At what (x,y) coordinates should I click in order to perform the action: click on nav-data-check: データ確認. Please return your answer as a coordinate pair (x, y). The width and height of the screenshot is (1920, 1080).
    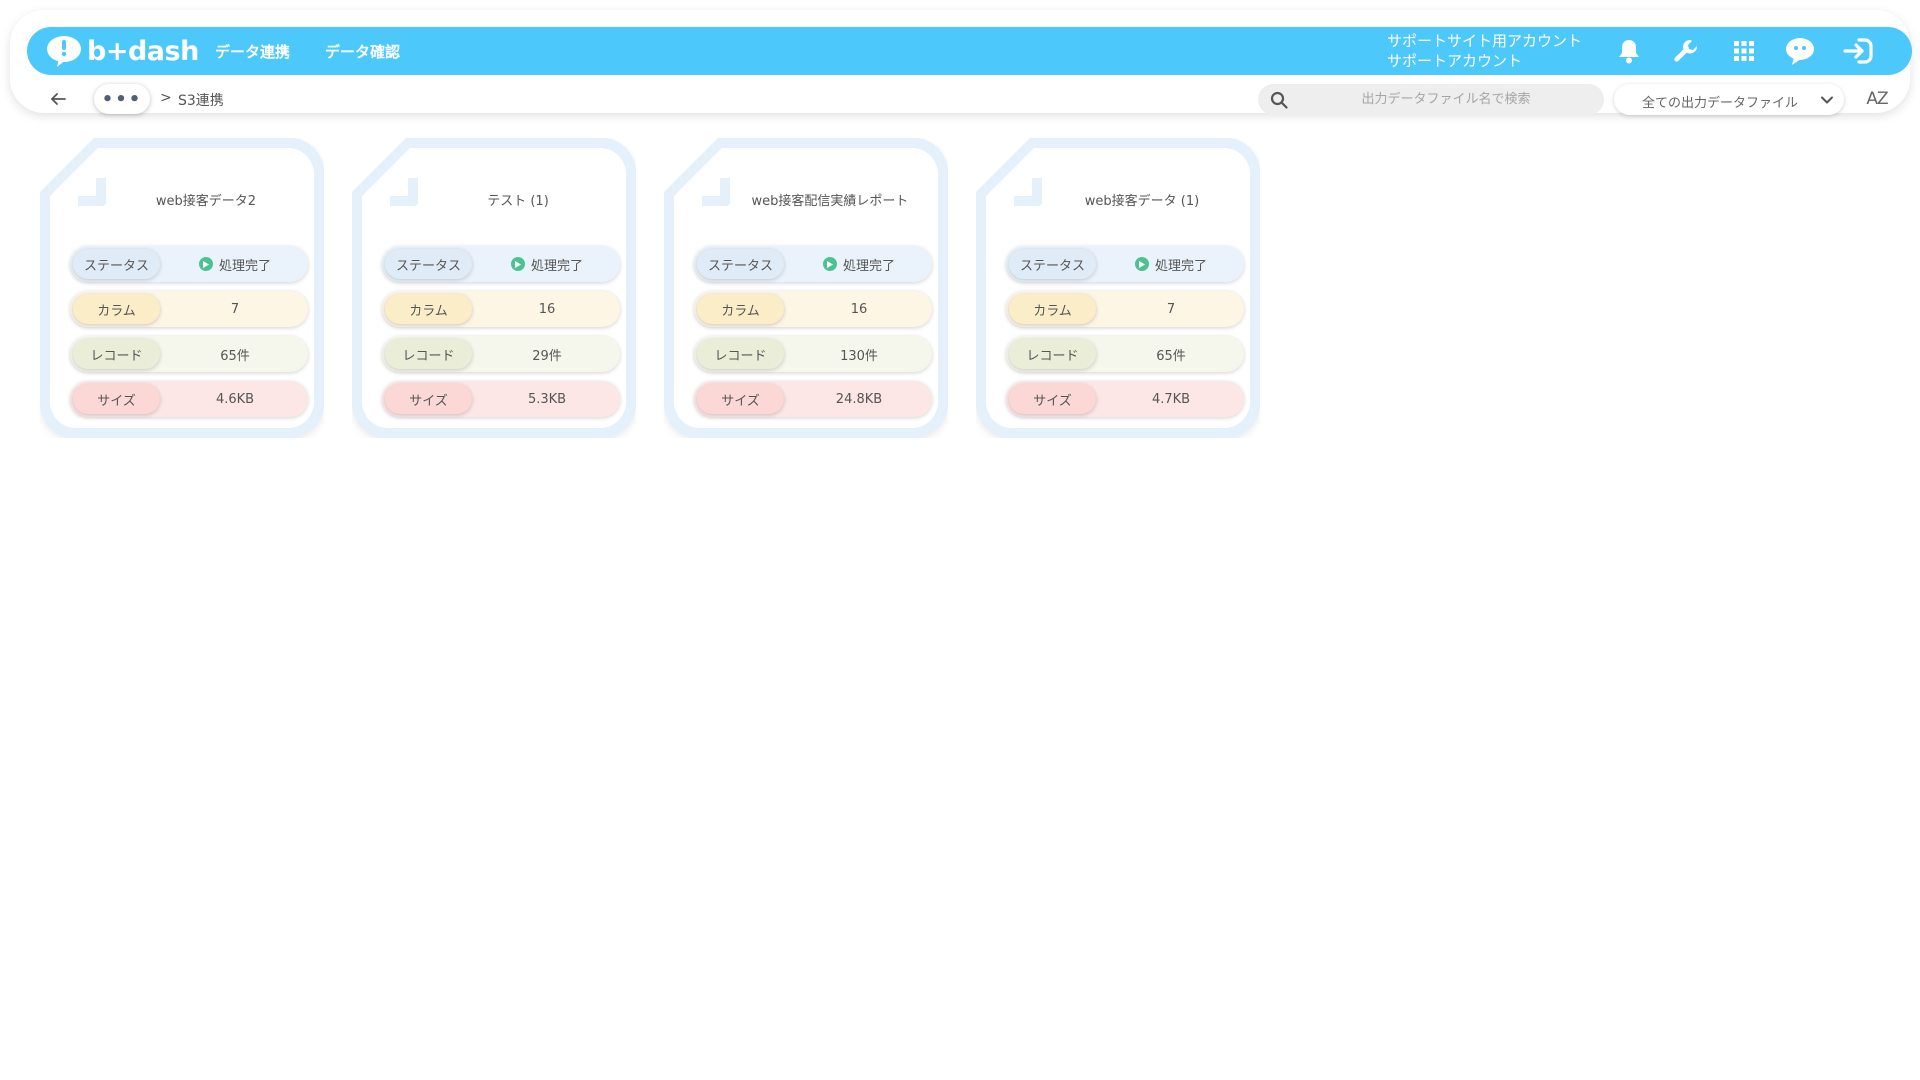
    Looking at the image, I should click on (362, 51).